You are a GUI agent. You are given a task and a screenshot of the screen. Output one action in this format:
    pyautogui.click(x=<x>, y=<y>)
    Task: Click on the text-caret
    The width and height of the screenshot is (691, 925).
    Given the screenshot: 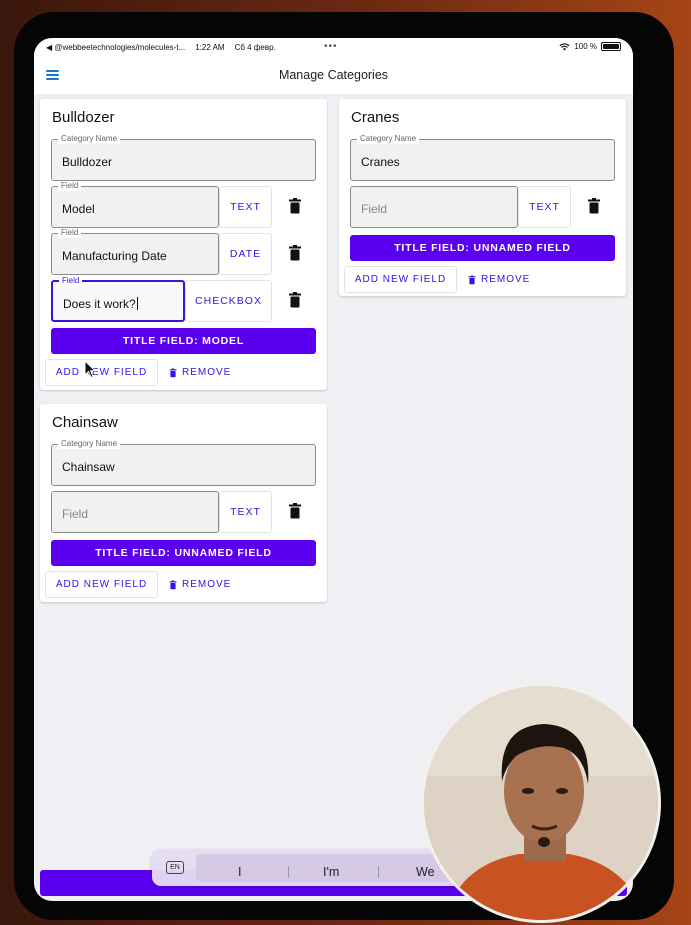 What is the action you would take?
    pyautogui.click(x=137, y=303)
    